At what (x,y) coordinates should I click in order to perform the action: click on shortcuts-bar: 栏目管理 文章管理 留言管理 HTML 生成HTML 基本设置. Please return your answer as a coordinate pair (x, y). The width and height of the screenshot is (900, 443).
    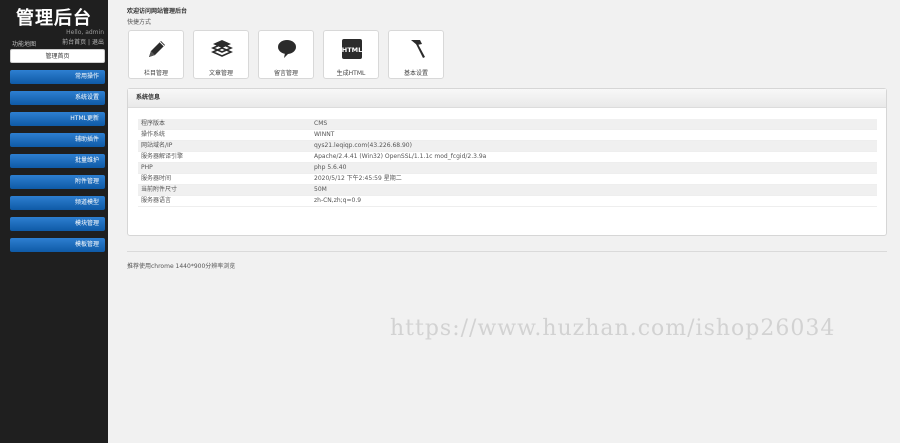
    Looking at the image, I should click on (290, 54).